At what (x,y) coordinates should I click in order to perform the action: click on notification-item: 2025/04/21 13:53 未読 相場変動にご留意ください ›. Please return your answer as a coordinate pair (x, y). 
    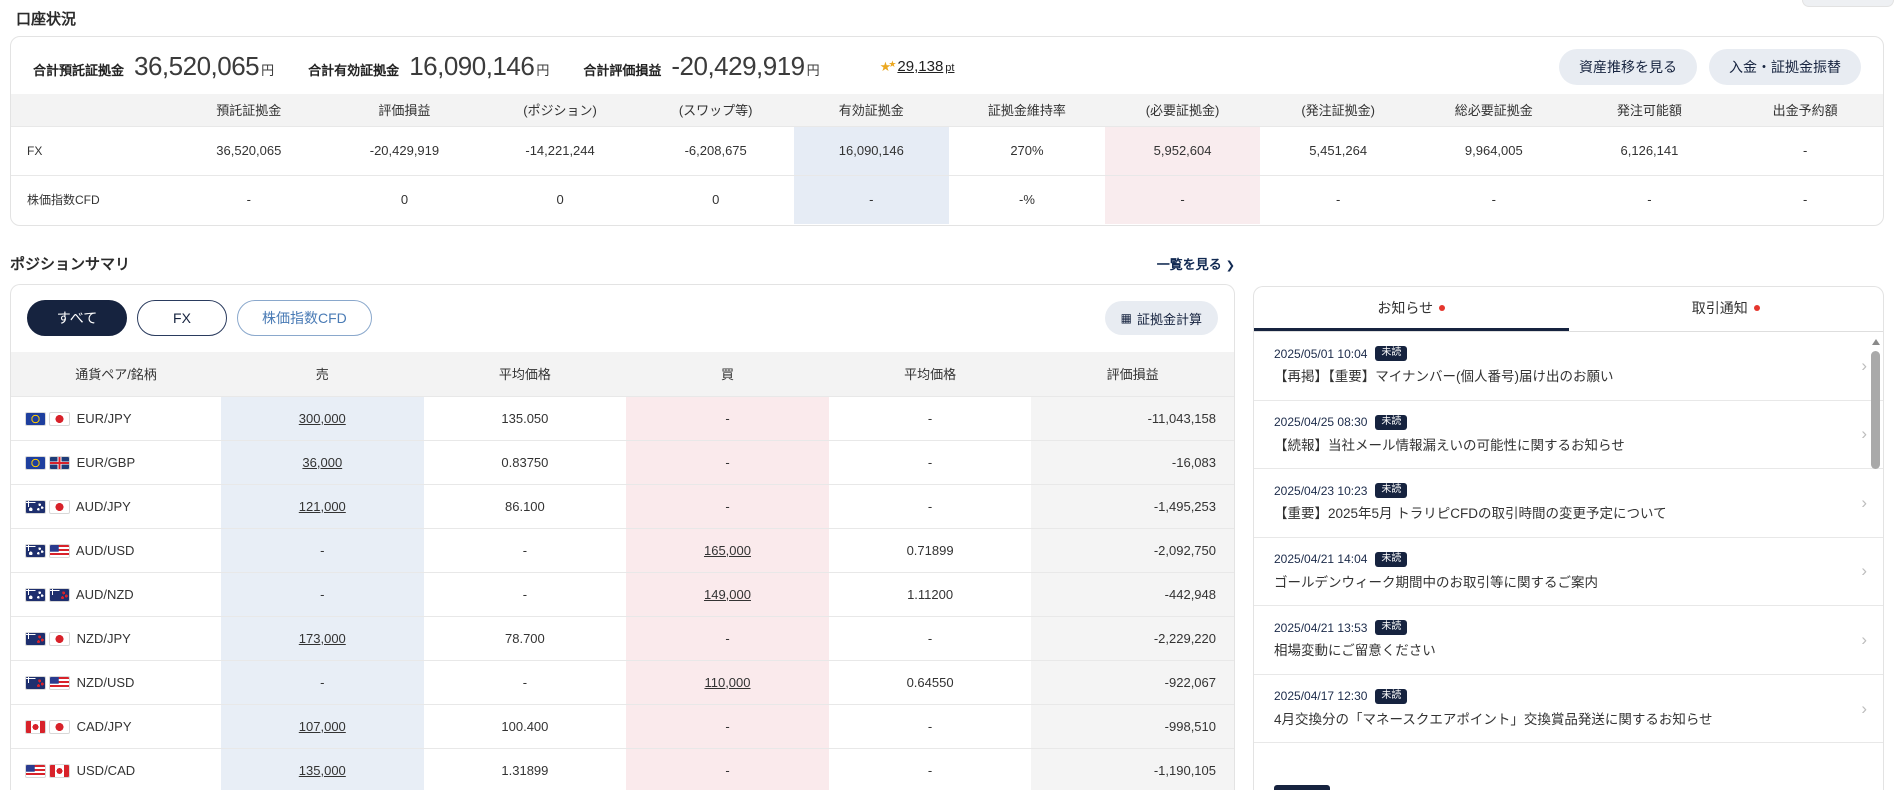
    Looking at the image, I should click on (1568, 640).